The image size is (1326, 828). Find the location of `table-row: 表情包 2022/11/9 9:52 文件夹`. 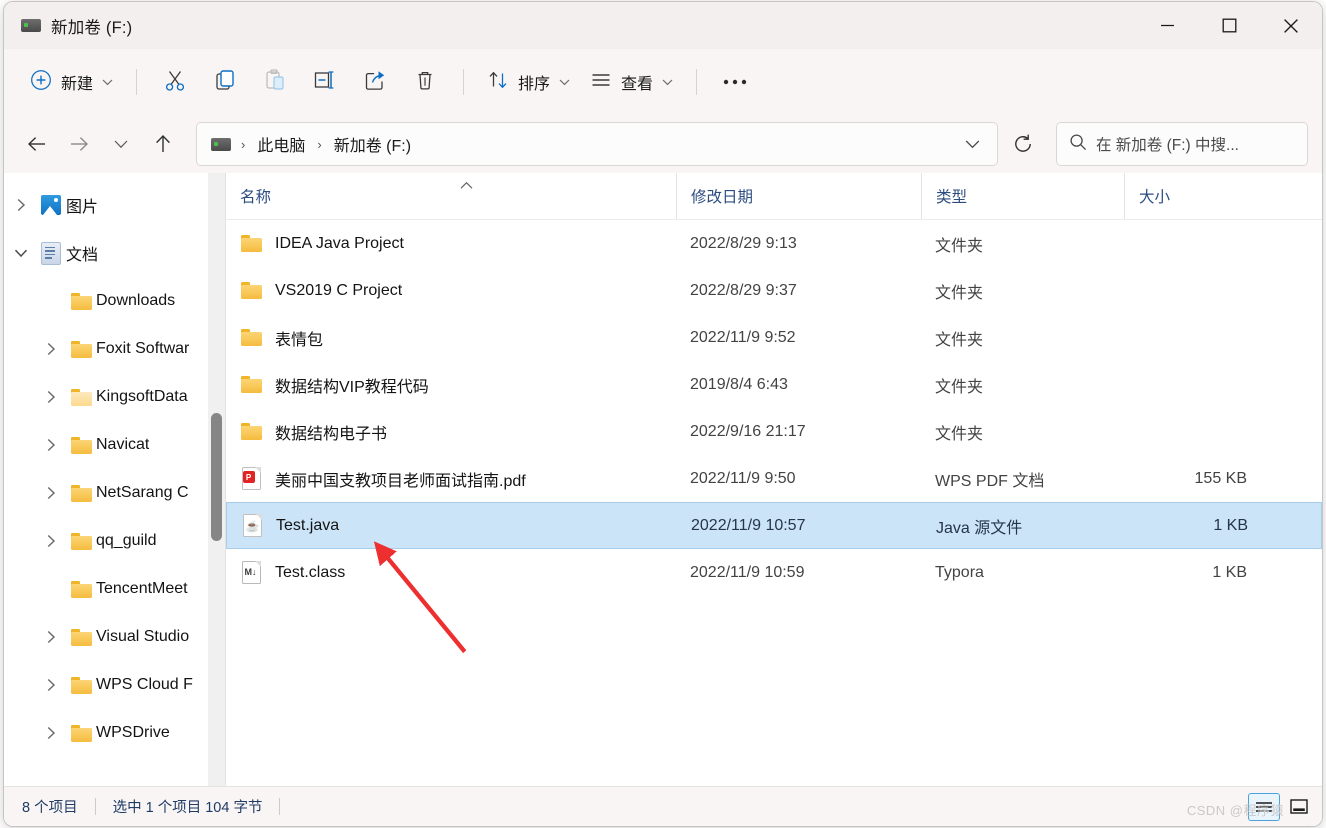

table-row: 表情包 2022/11/9 9:52 文件夹 is located at coordinates (774, 337).